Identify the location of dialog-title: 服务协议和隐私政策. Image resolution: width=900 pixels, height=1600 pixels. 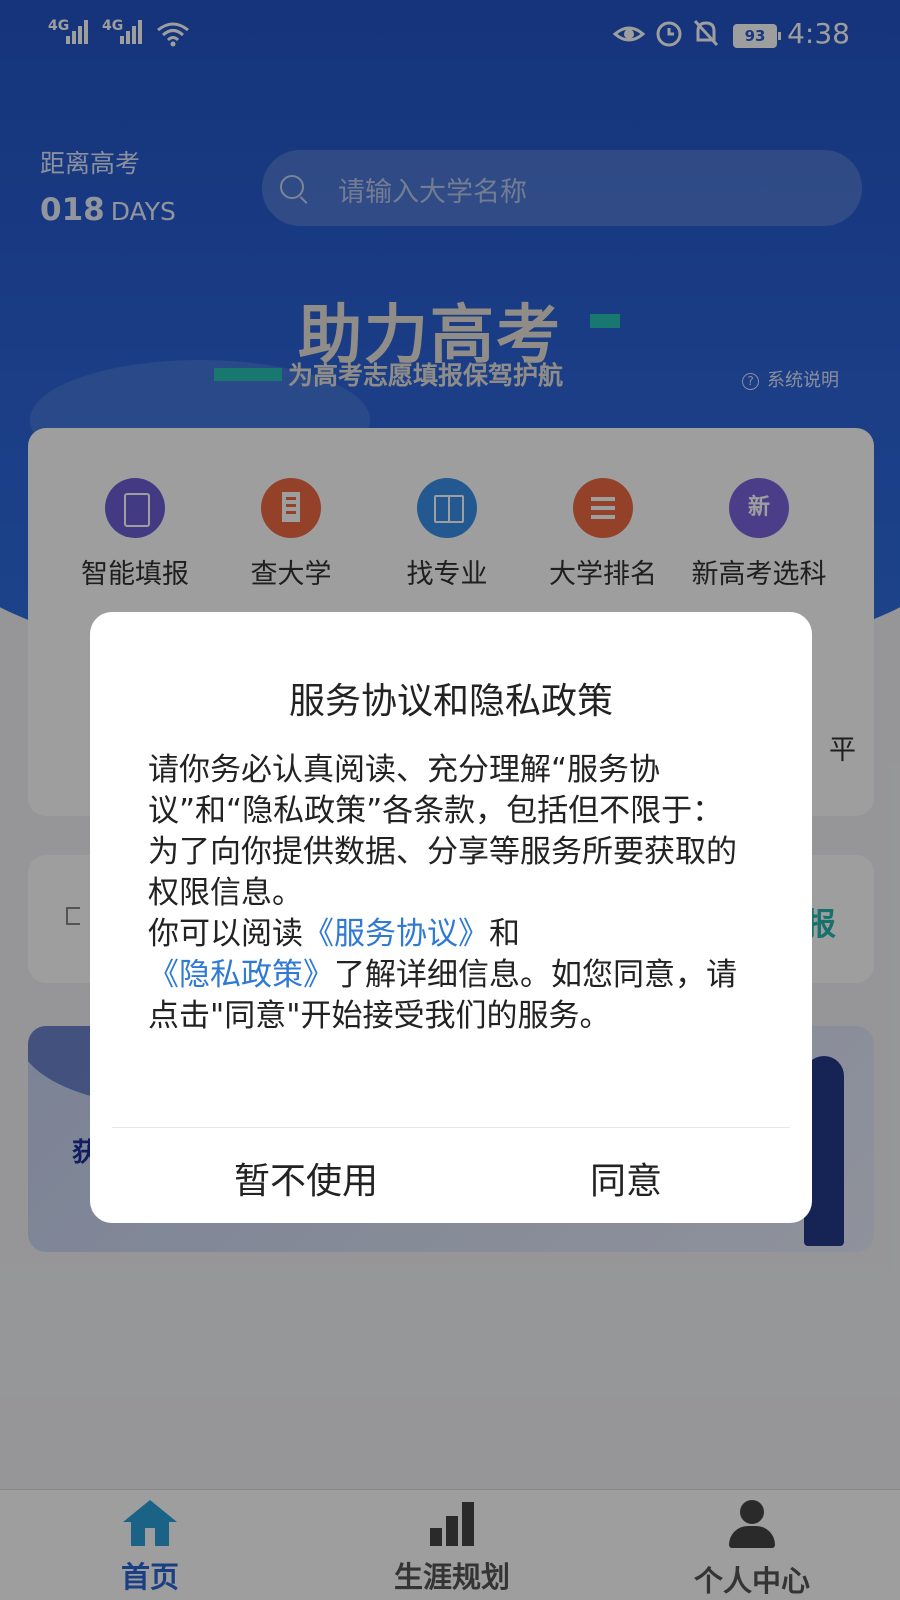
(450, 701).